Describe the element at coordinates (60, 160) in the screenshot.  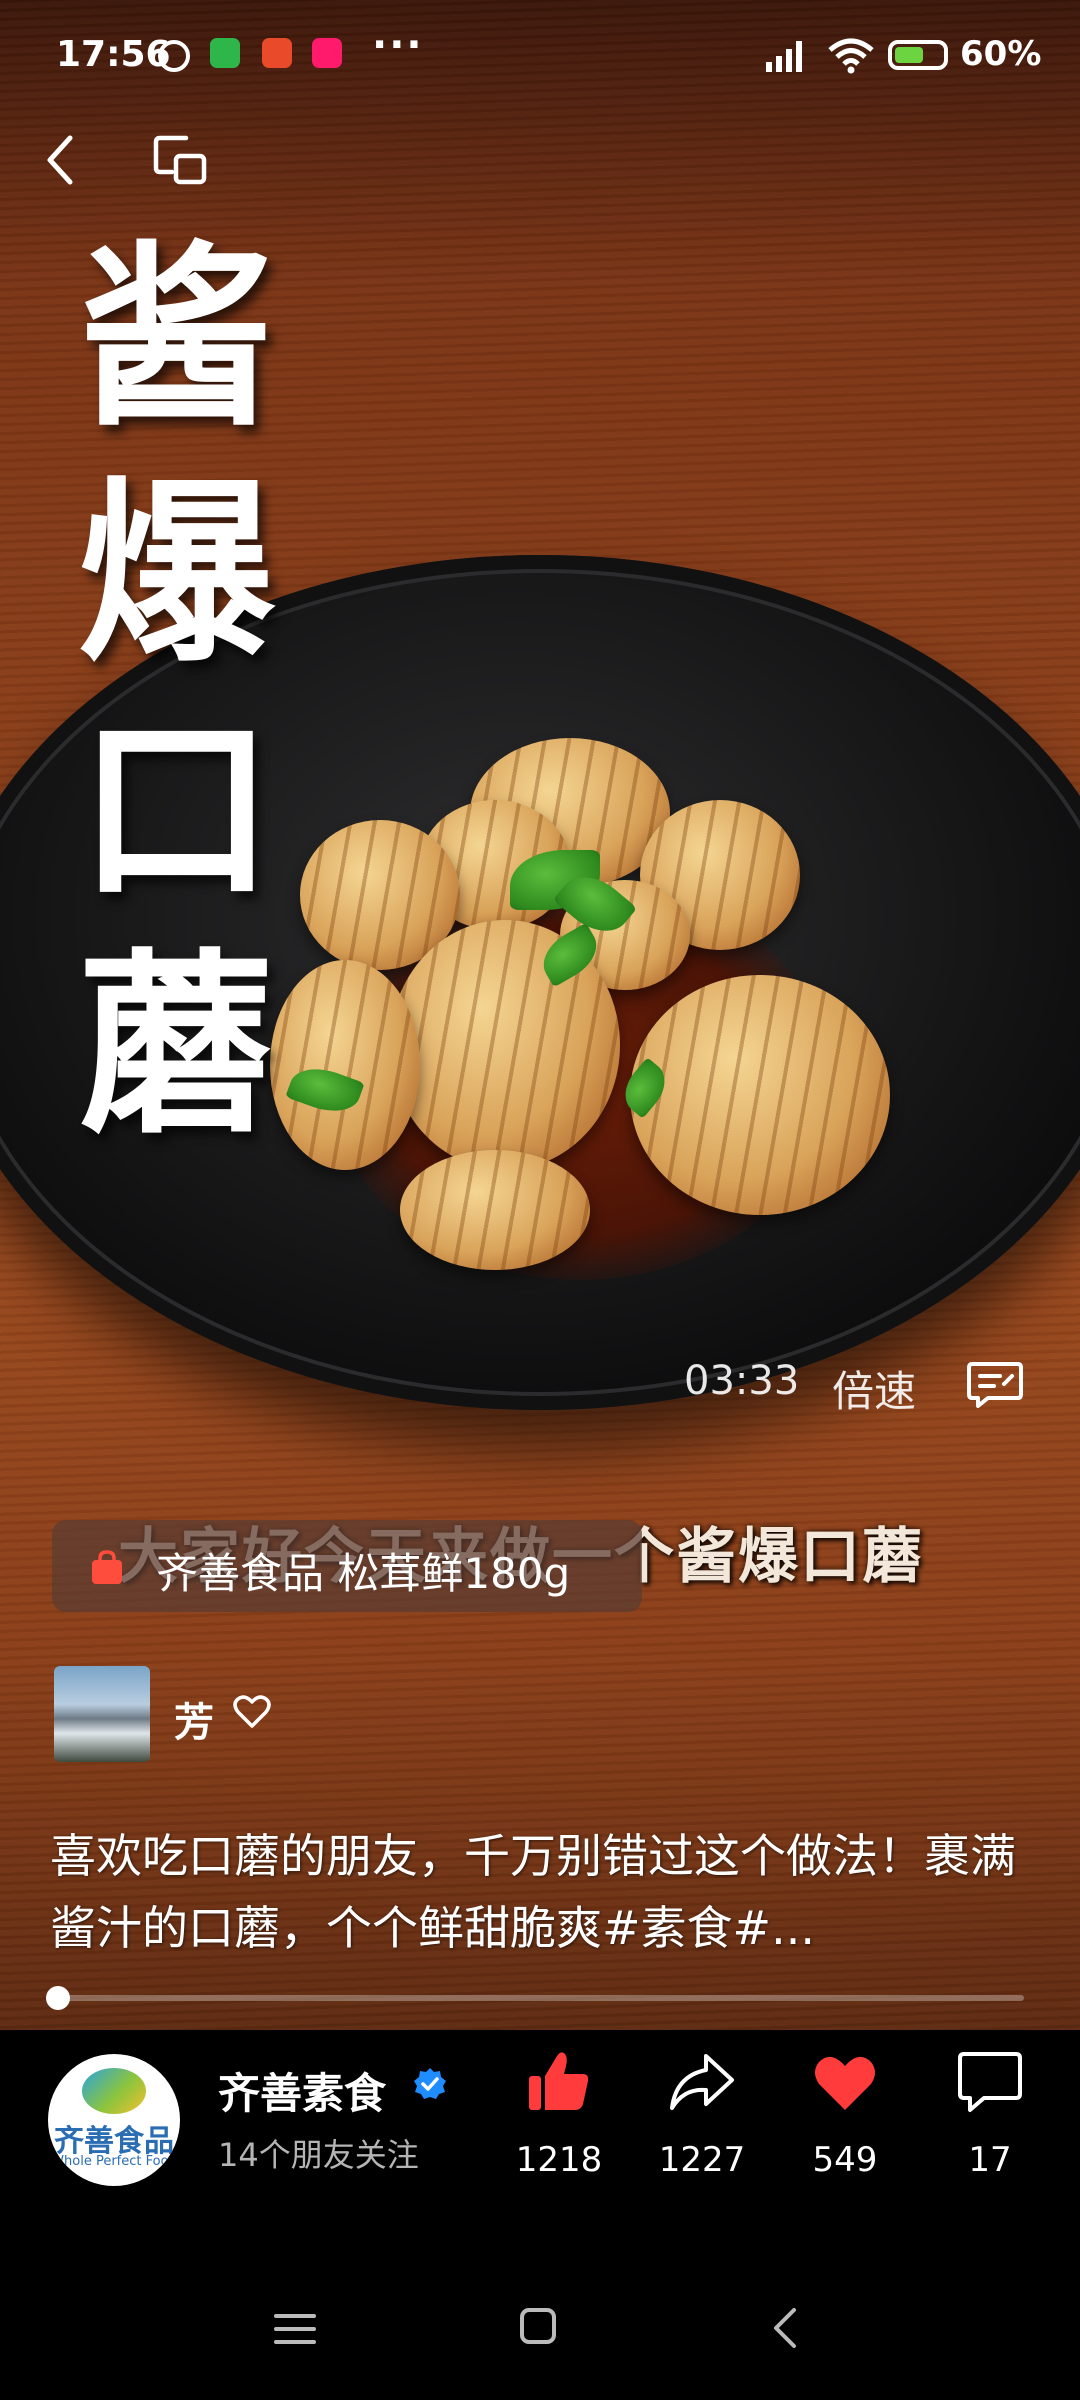
I see `back-icon` at that location.